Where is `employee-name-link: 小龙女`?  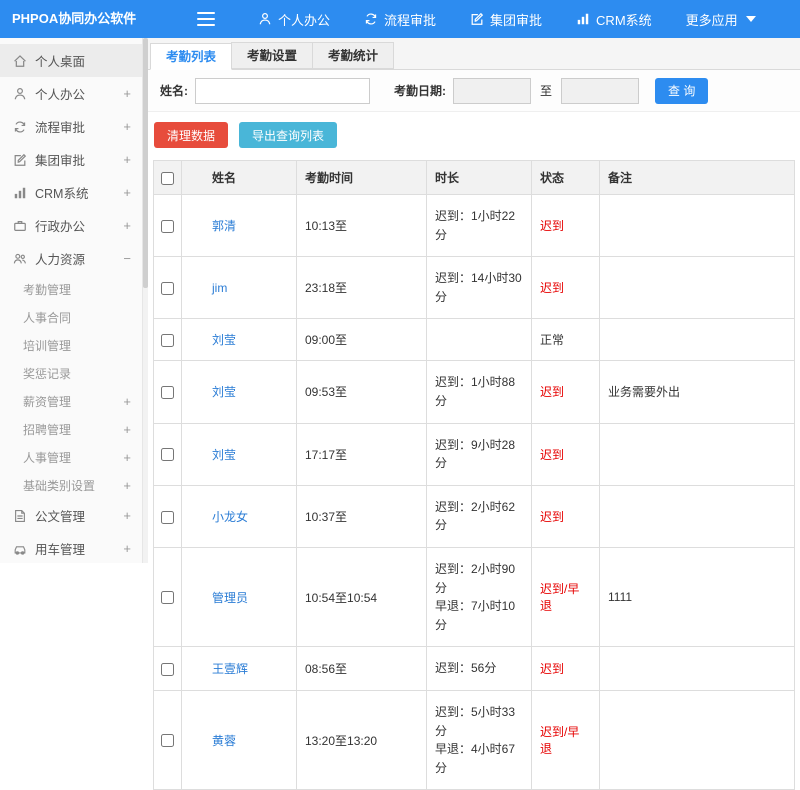 employee-name-link: 小龙女 is located at coordinates (230, 517).